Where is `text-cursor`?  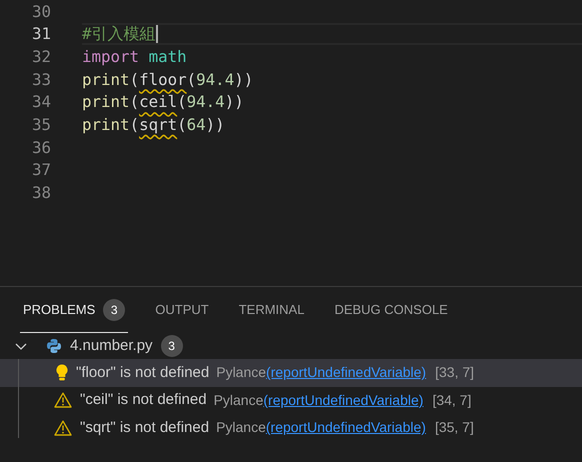 text-cursor is located at coordinates (157, 34).